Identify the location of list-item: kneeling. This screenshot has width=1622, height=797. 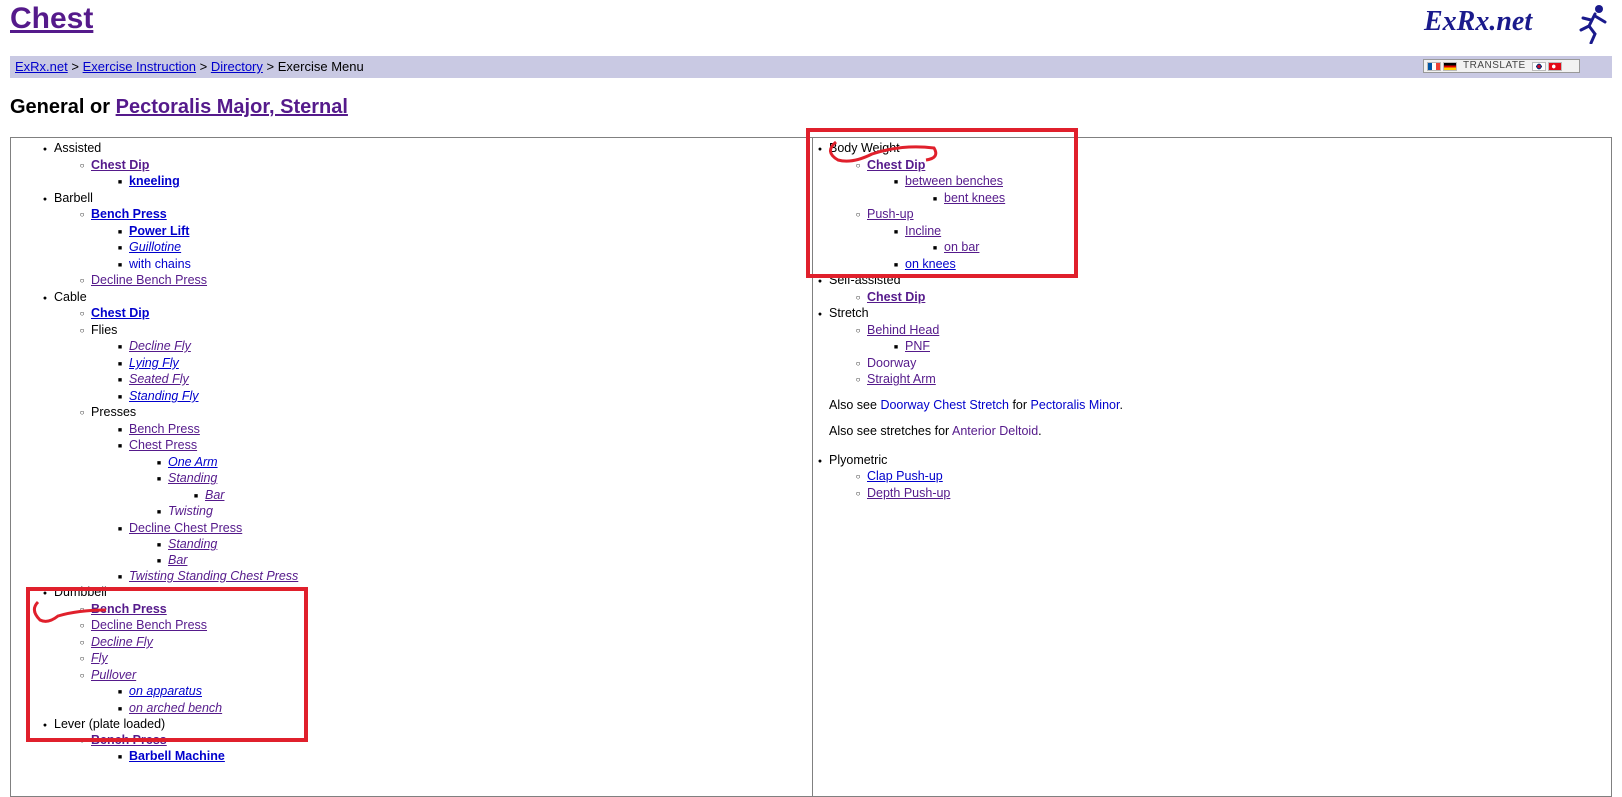
(154, 181).